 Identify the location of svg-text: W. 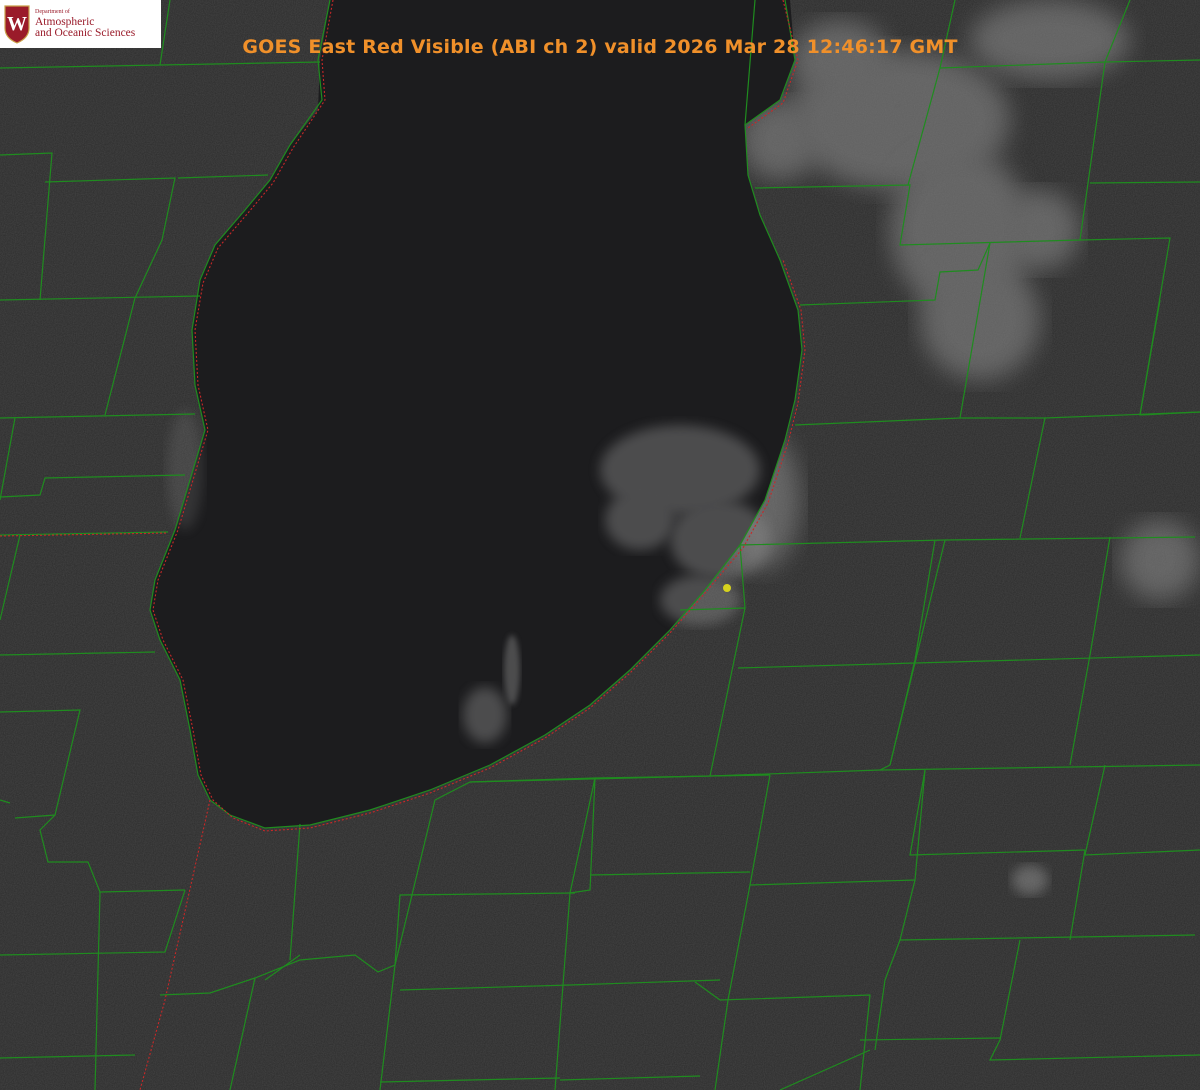
(17, 24).